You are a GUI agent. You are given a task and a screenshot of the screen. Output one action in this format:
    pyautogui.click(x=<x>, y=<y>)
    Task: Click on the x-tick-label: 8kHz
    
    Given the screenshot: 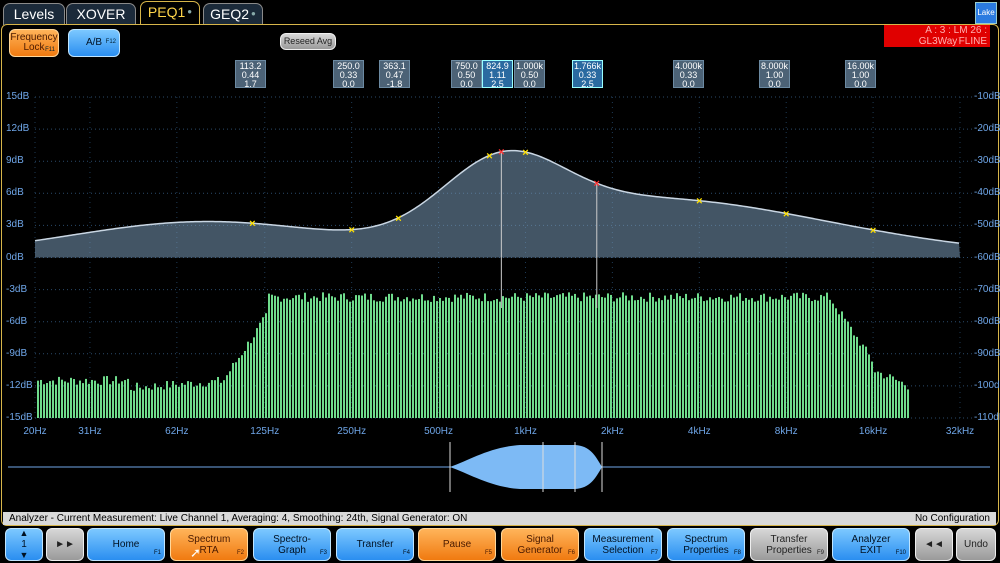 What is the action you would take?
    pyautogui.click(x=786, y=431)
    